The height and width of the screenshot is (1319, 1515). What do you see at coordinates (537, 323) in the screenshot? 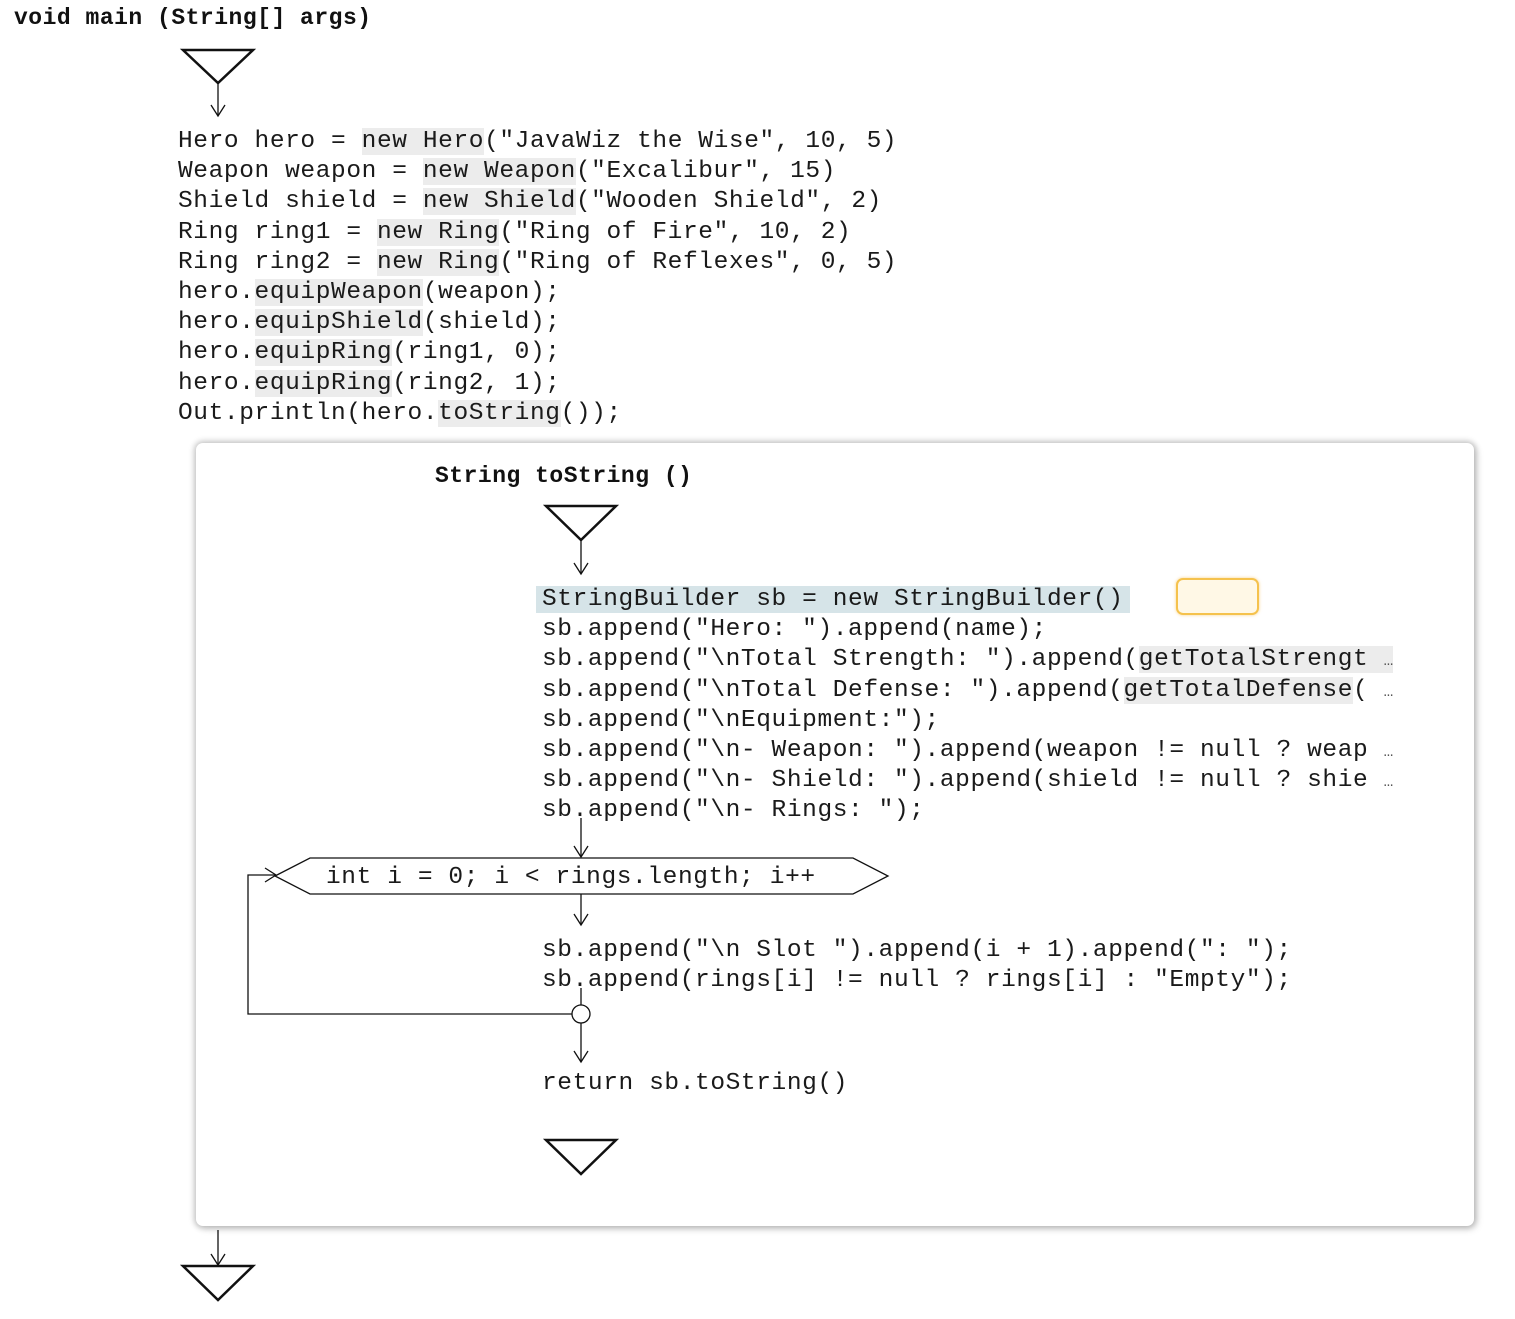
I see `code-line: hero.equipShield(shield);` at bounding box center [537, 323].